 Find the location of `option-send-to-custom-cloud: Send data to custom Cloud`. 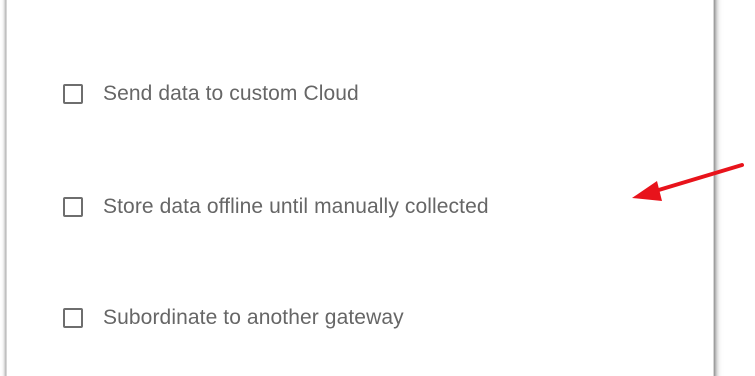

option-send-to-custom-cloud: Send data to custom Cloud is located at coordinates (211, 94).